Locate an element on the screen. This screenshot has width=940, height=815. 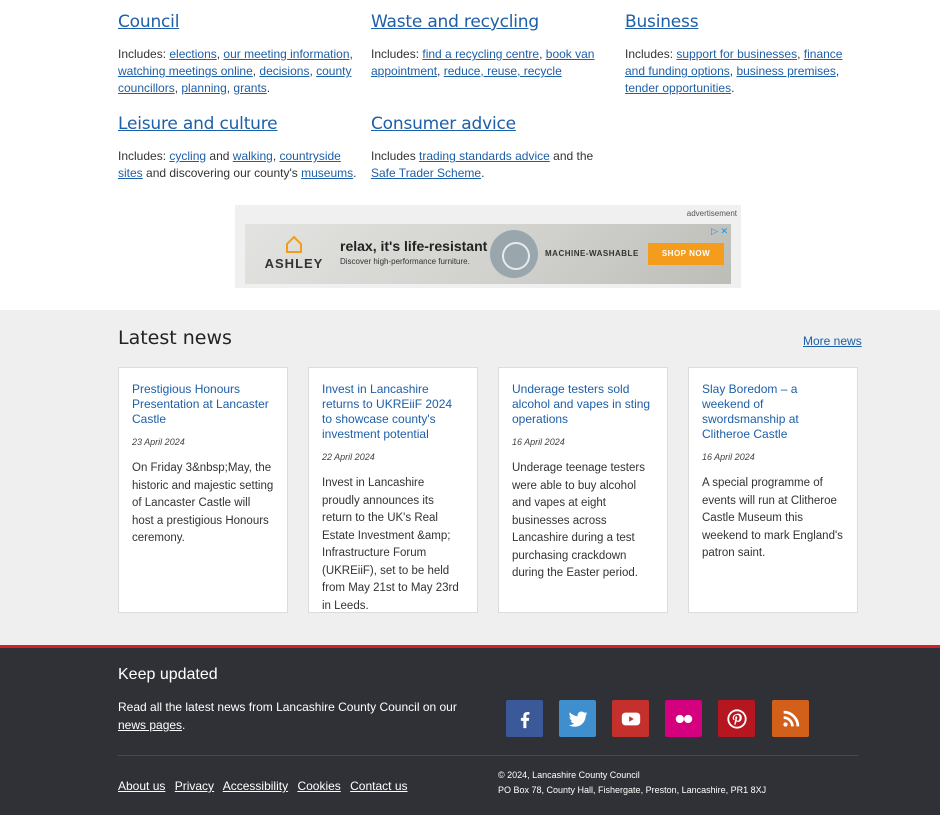
twitter-link is located at coordinates (577, 718).